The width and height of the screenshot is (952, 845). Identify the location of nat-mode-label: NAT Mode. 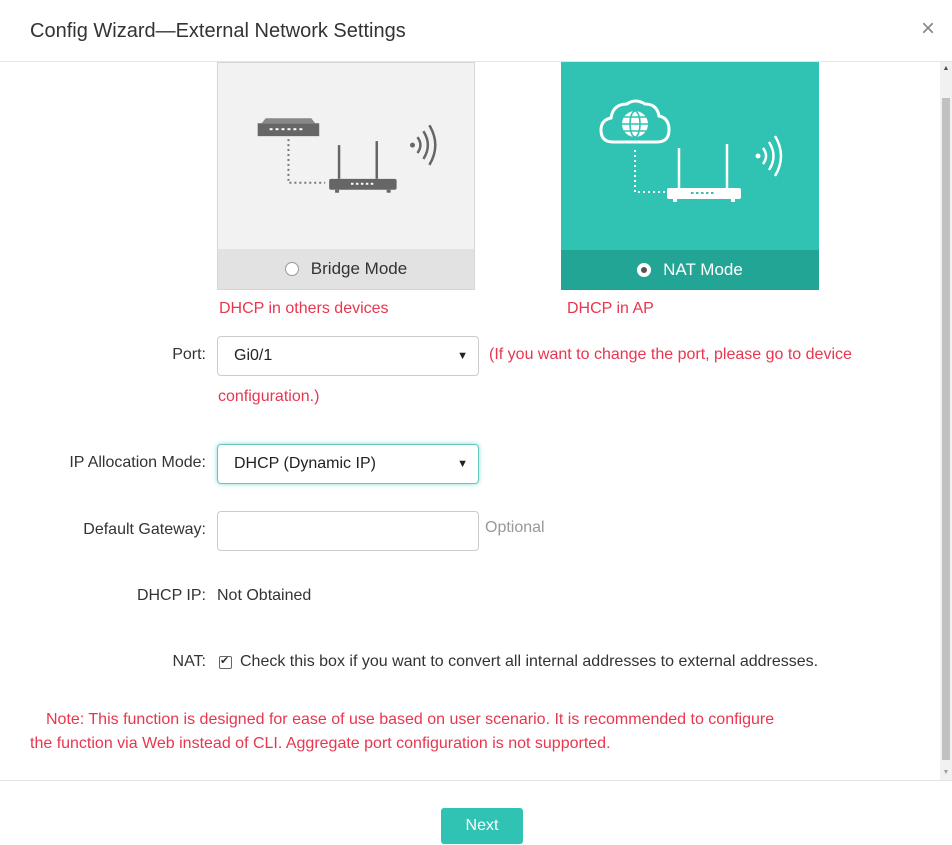
(703, 269).